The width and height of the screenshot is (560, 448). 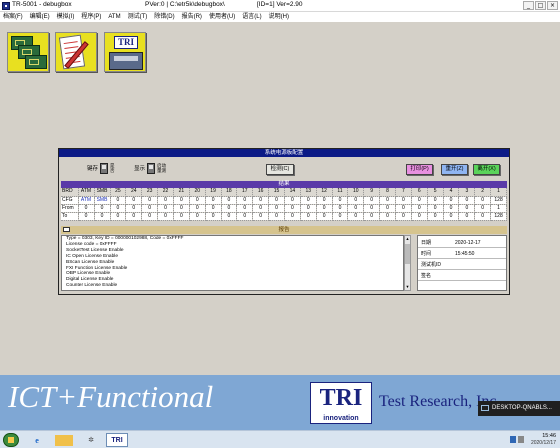 I want to click on dialog-controls: 键存 是否 显示 启动 量测 检测(C) 打印(P) 重开(Z) 离开(X), so click(x=284, y=168).